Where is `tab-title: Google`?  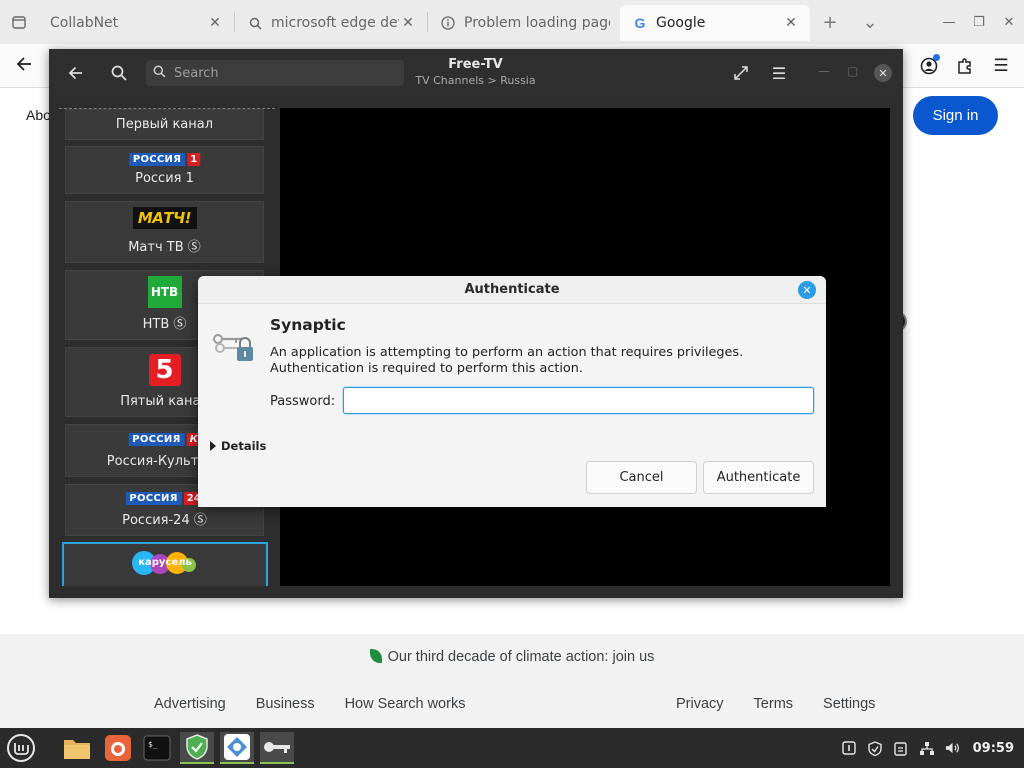 tab-title: Google is located at coordinates (681, 23).